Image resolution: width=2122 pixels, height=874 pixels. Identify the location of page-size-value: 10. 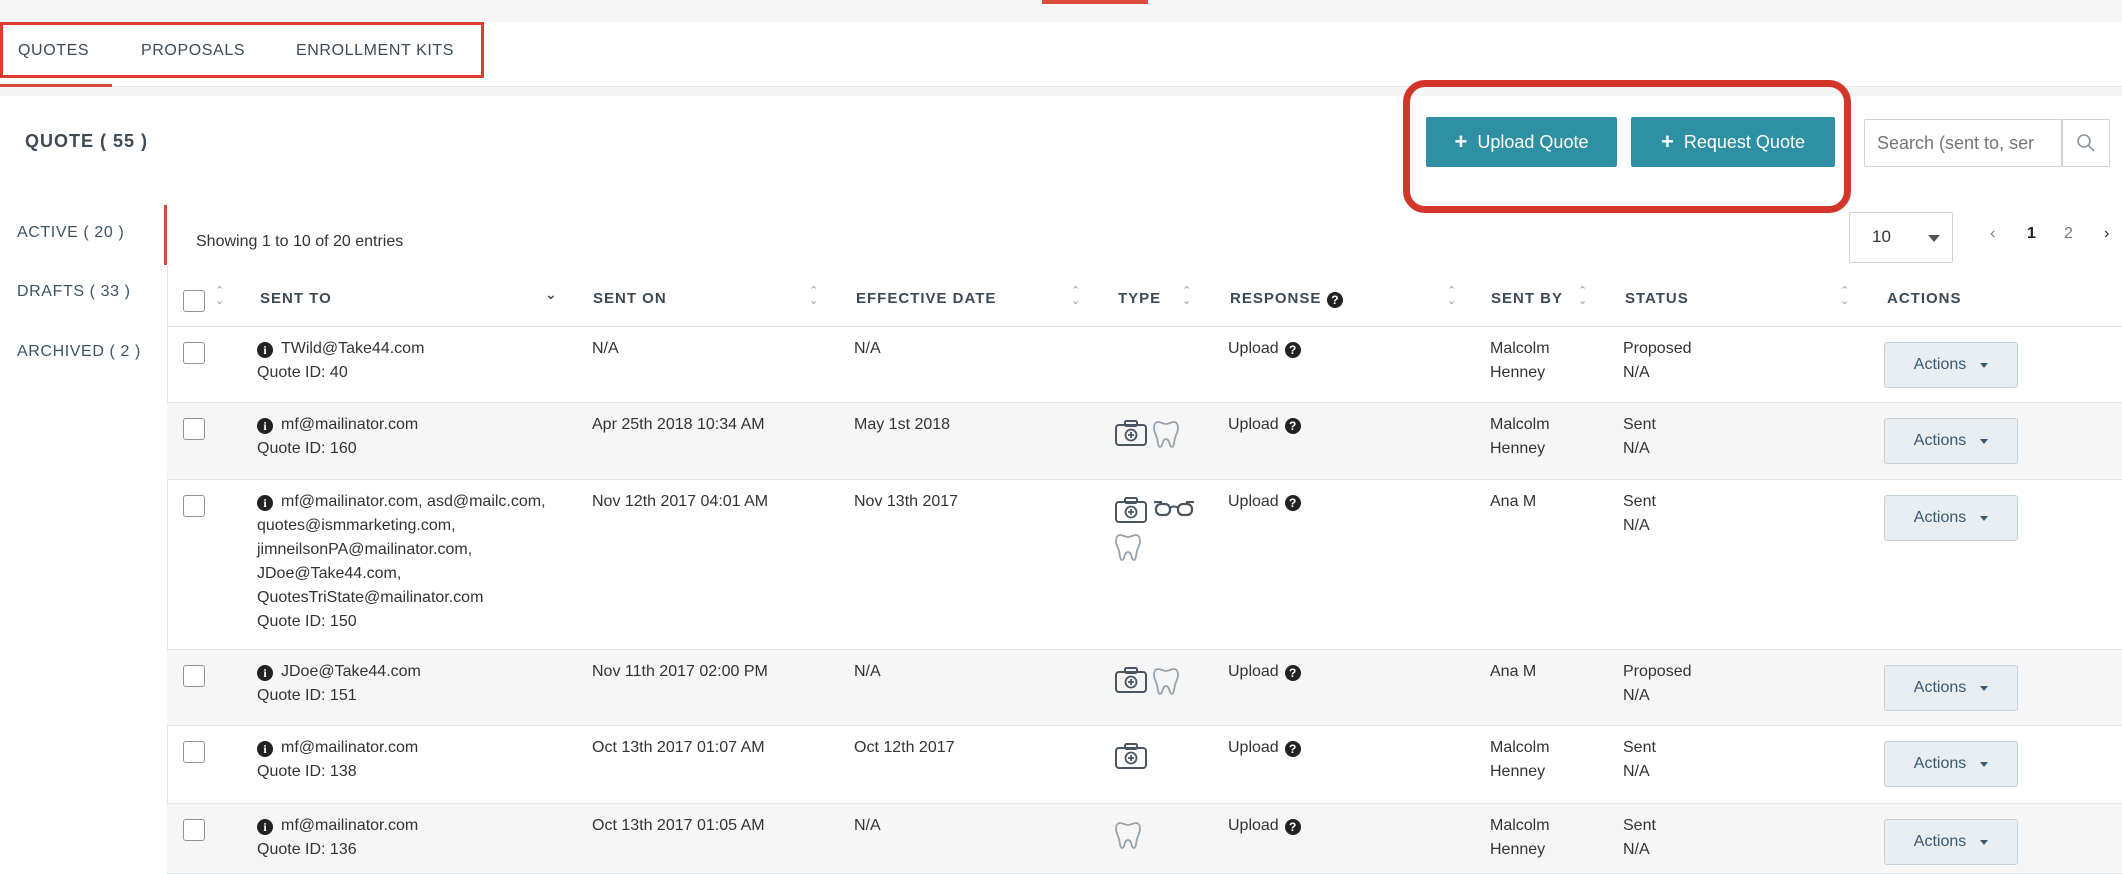
(1881, 236).